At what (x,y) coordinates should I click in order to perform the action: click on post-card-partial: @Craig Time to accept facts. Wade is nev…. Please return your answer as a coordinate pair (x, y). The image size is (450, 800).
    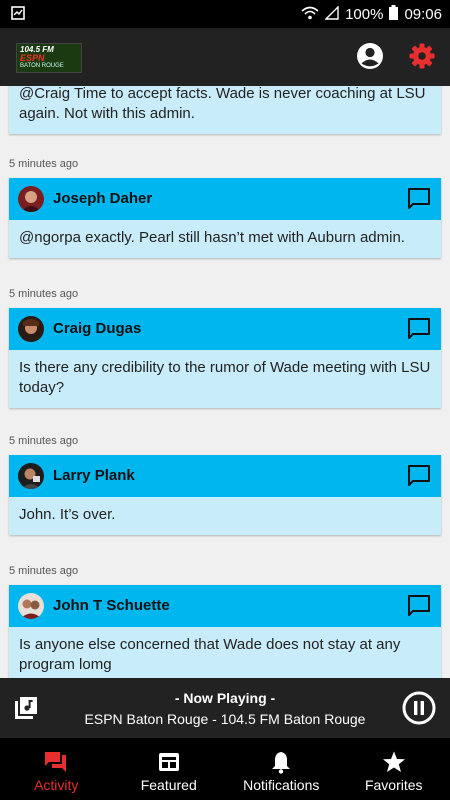
    Looking at the image, I should click on (225, 110).